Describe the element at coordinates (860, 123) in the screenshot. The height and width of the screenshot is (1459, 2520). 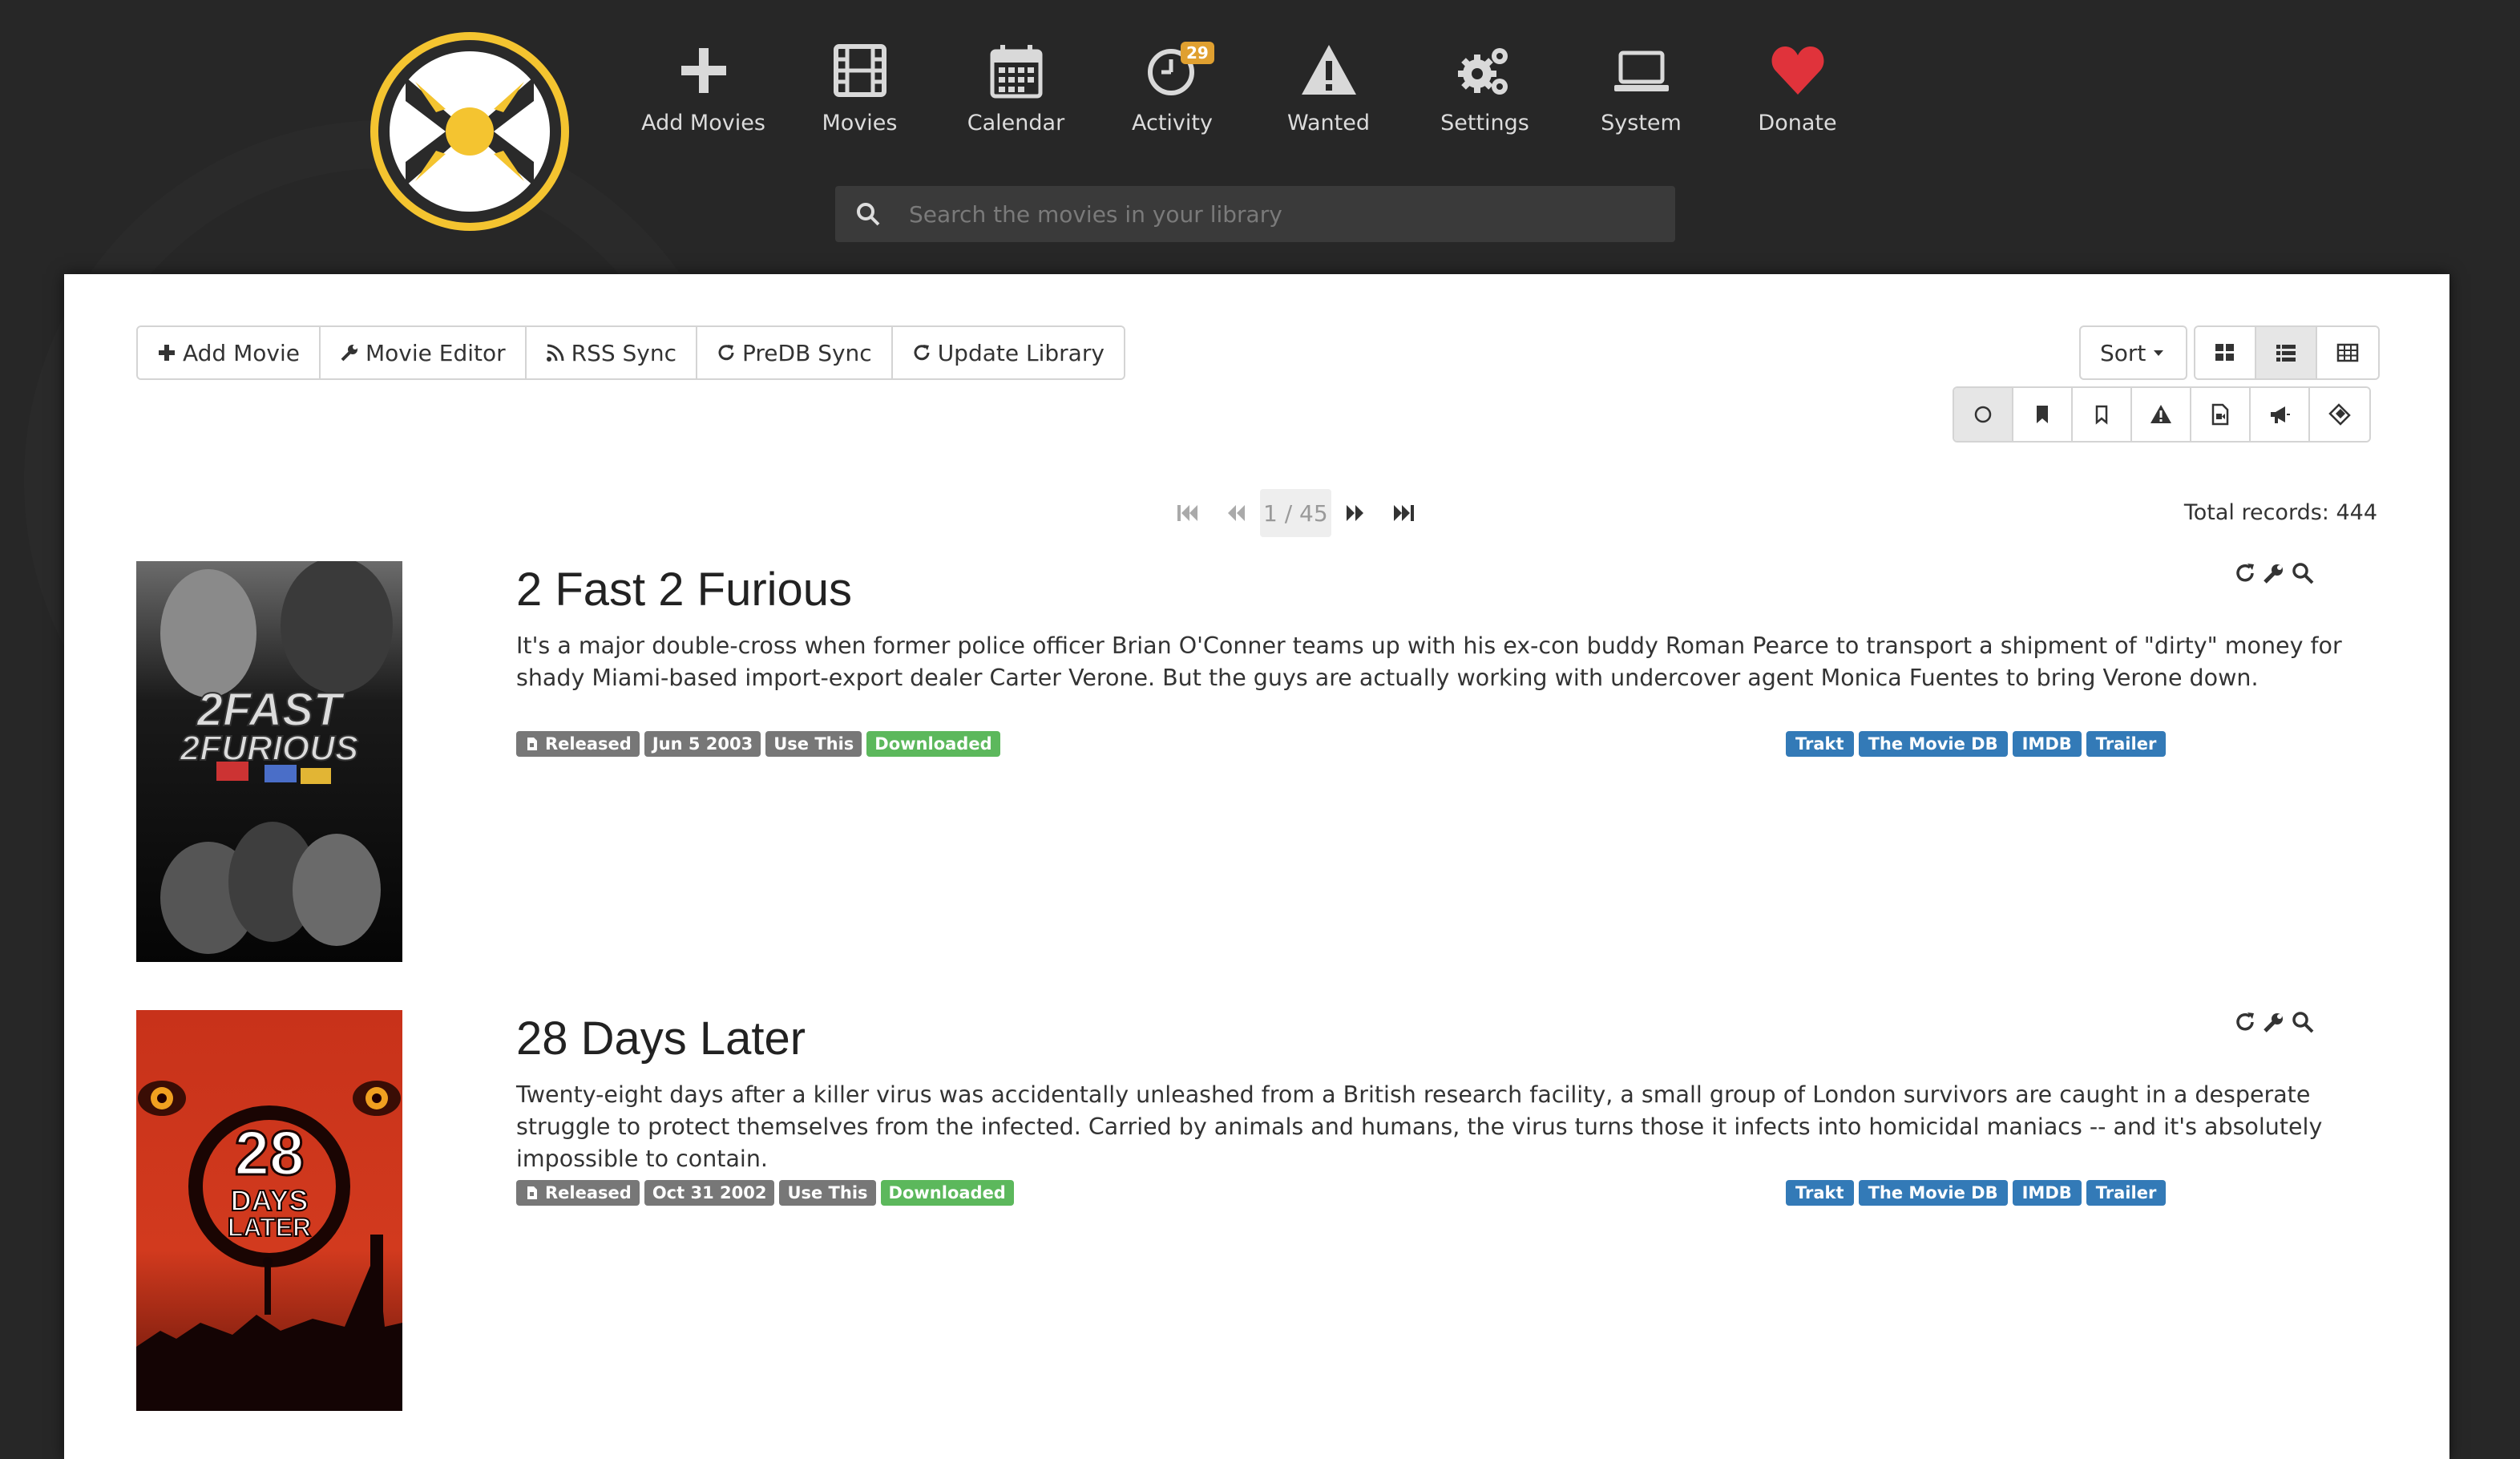
I see `nav-label: Movies` at that location.